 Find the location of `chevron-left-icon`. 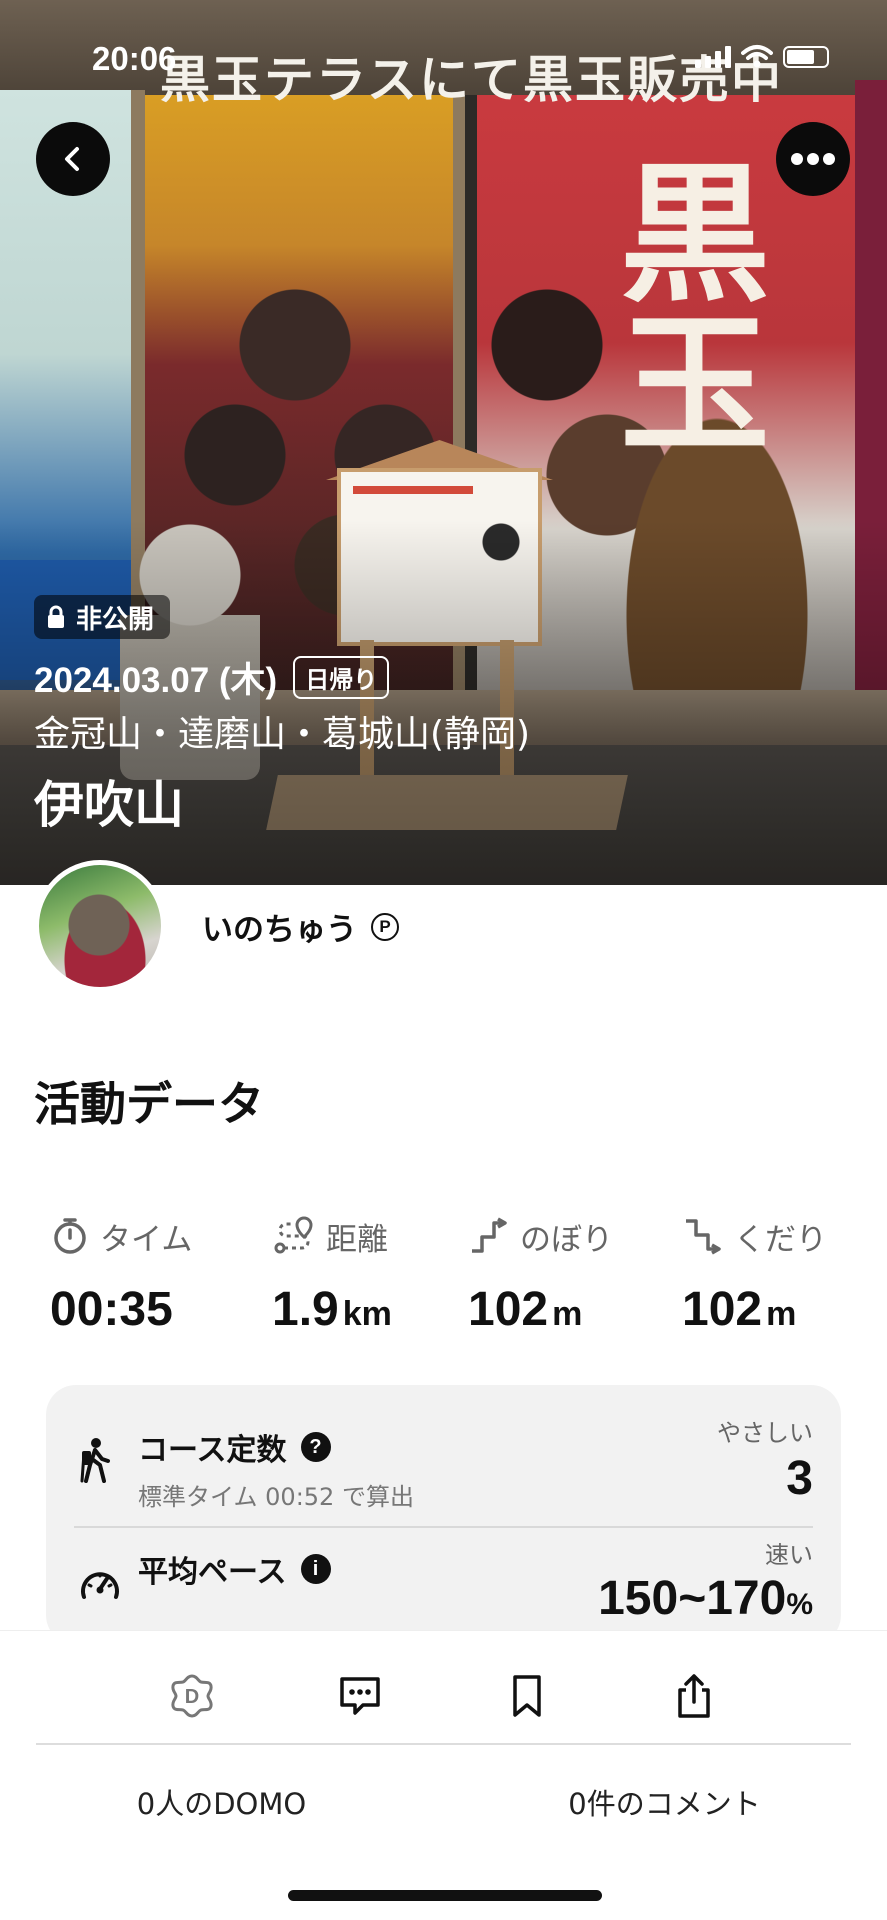

chevron-left-icon is located at coordinates (72, 159).